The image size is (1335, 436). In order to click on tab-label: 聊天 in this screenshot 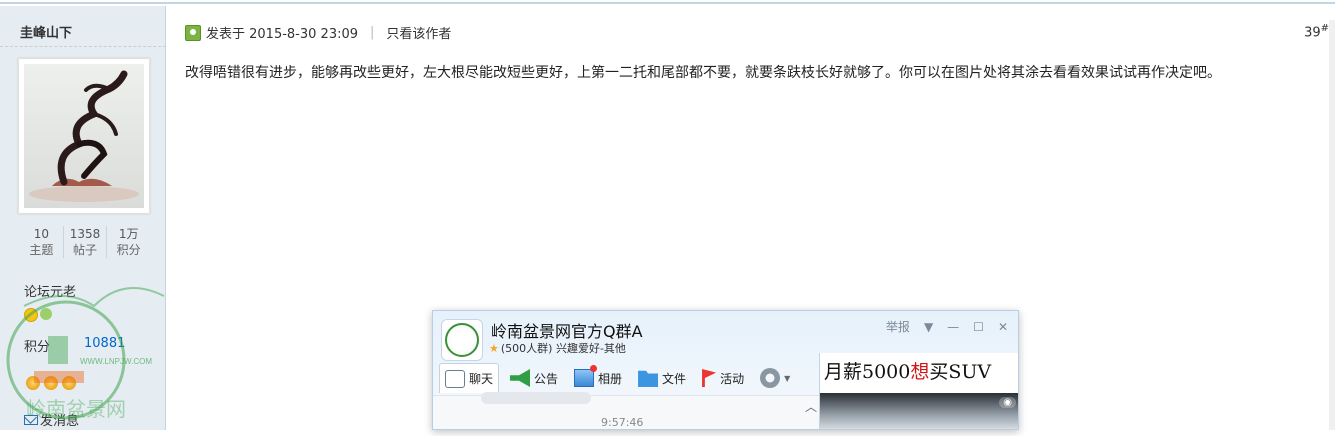, I will do `click(481, 379)`.